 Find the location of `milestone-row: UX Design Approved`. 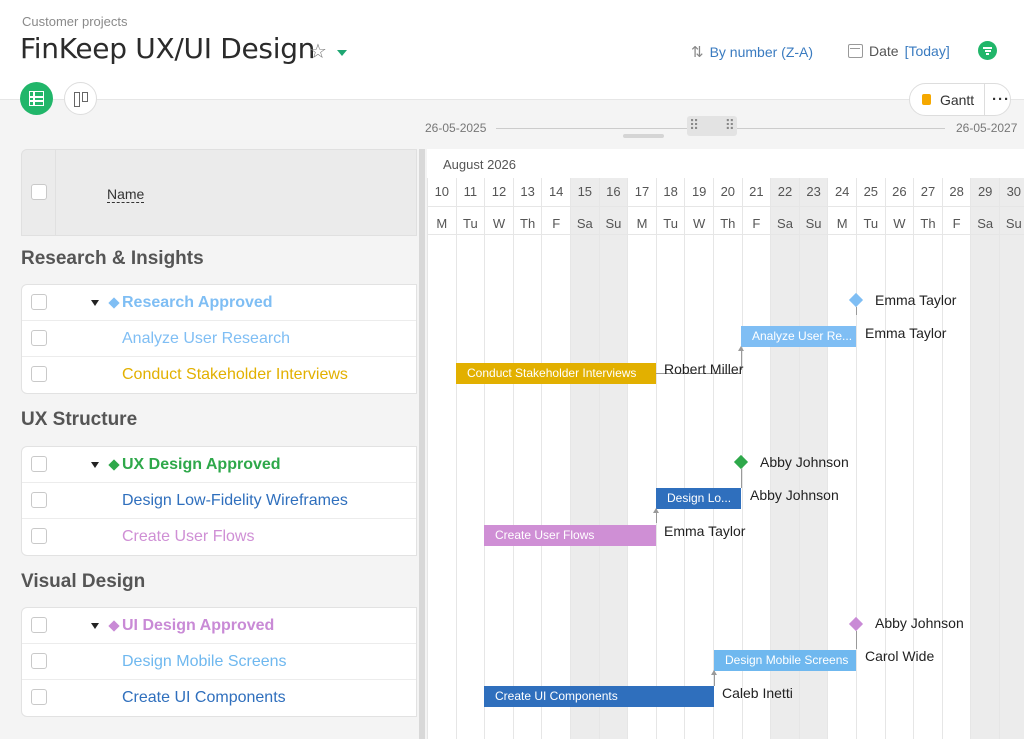

milestone-row: UX Design Approved is located at coordinates (219, 465).